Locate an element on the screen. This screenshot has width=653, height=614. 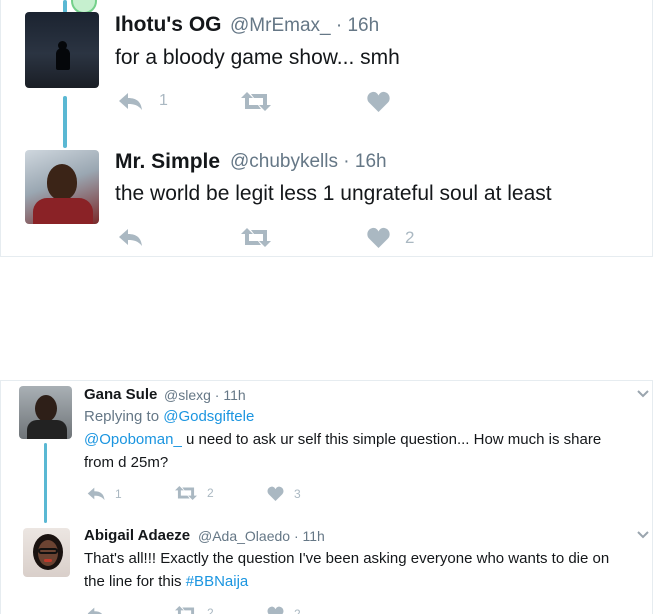
tweet-author-name: Abigail Adaeze is located at coordinates (137, 535).